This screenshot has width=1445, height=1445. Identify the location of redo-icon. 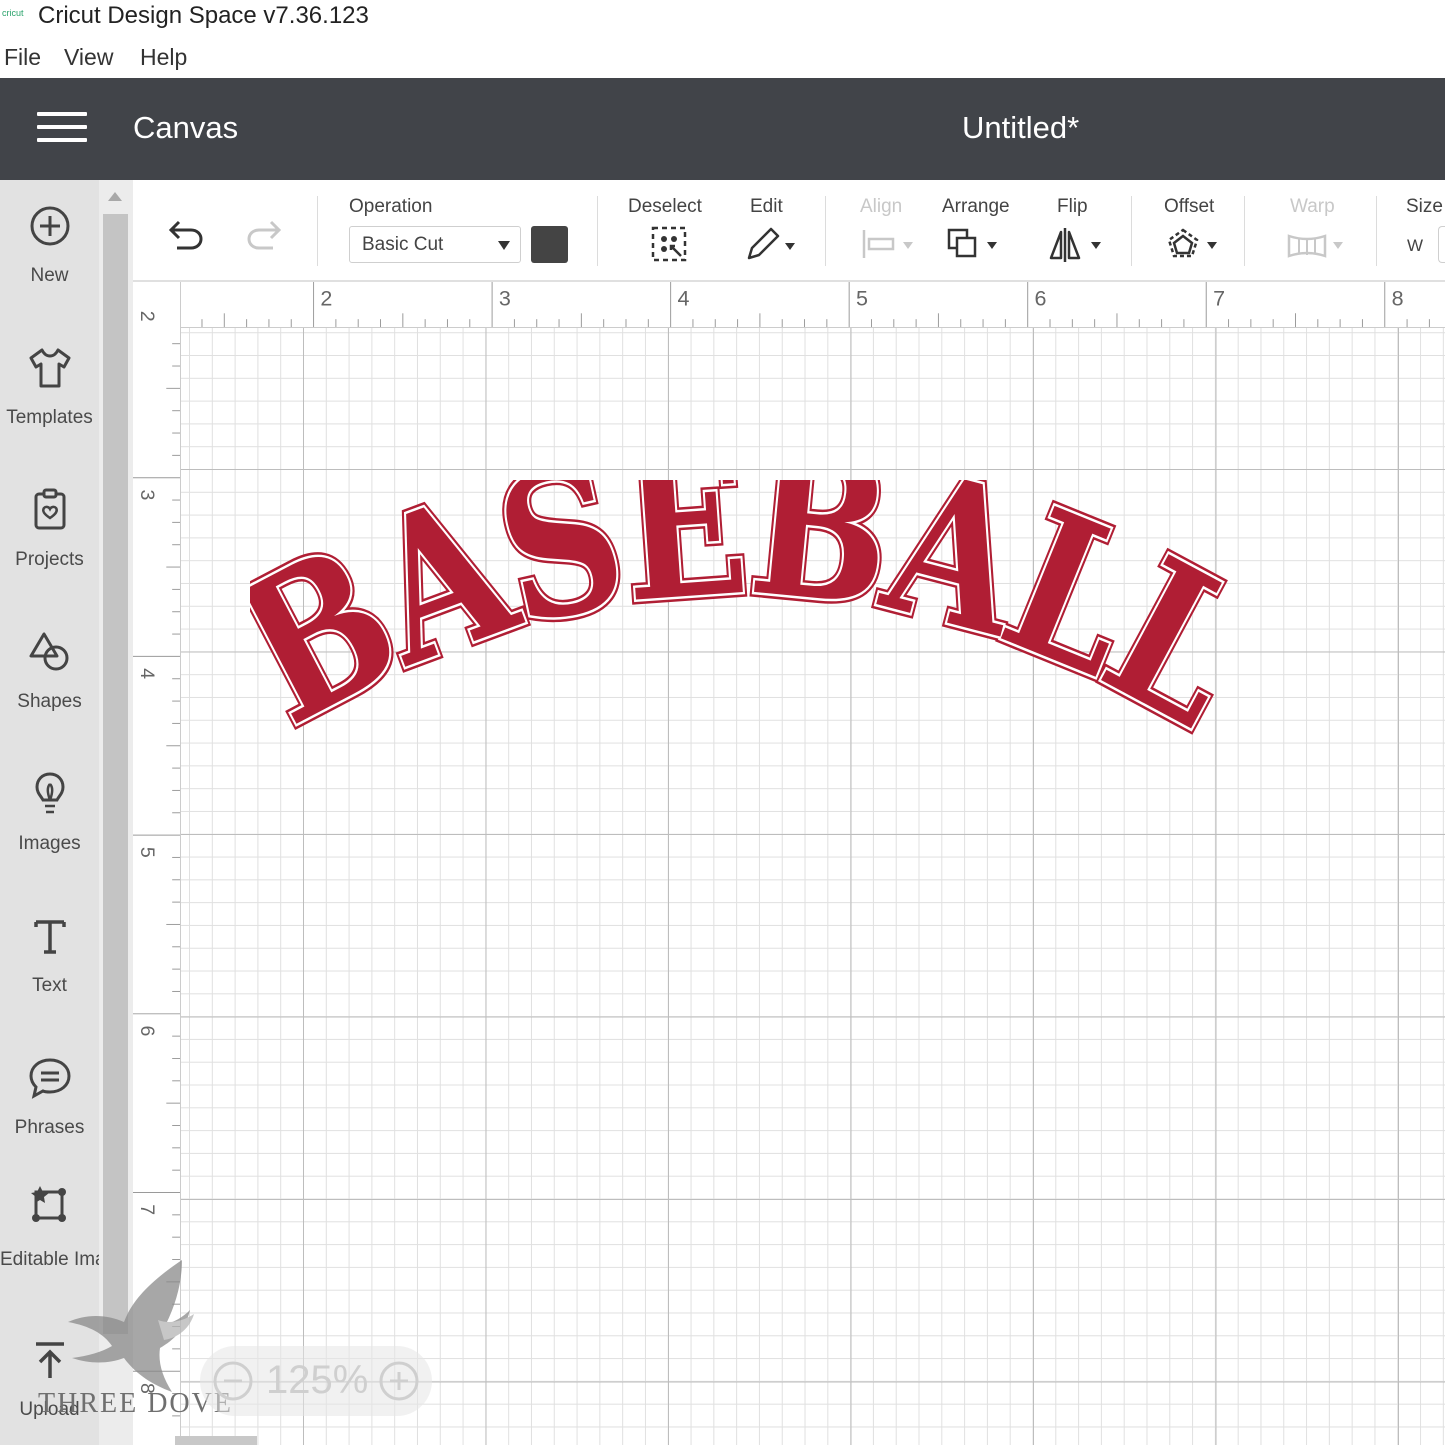
(263, 235).